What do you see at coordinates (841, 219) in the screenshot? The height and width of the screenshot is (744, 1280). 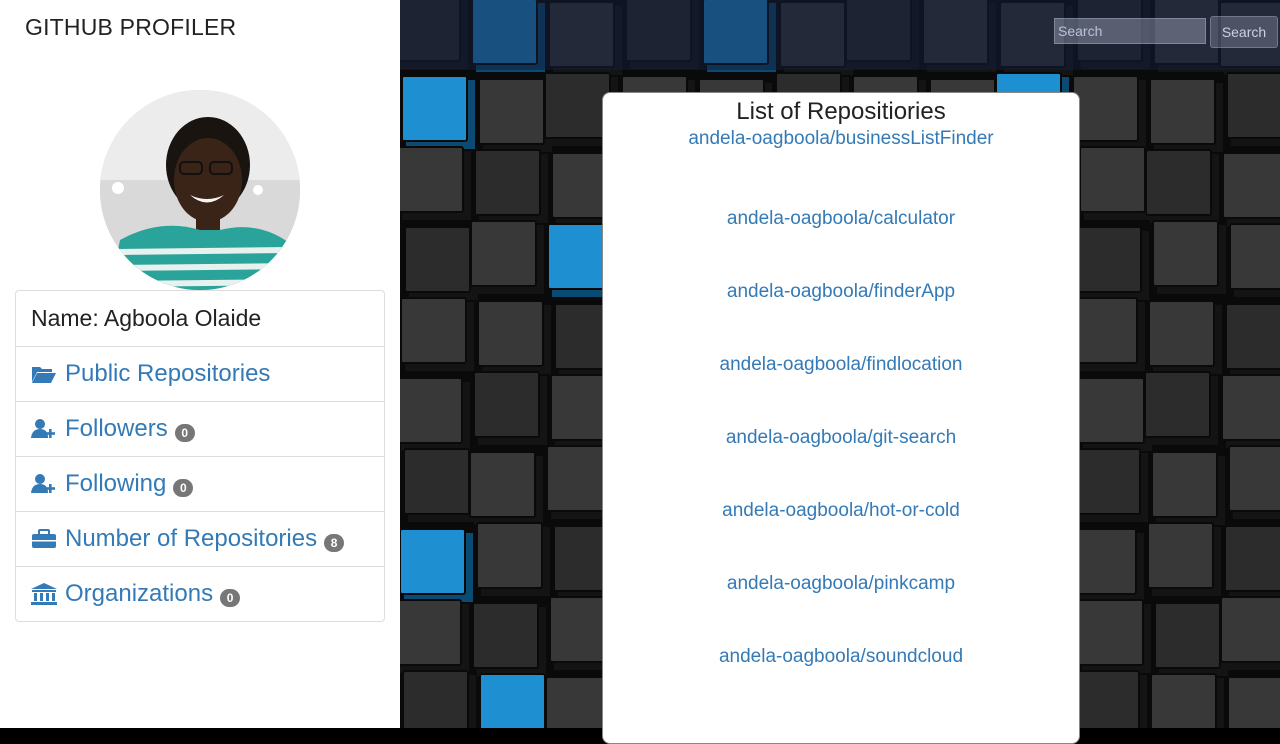 I see `repo-link: andela-oagboola/calculator` at bounding box center [841, 219].